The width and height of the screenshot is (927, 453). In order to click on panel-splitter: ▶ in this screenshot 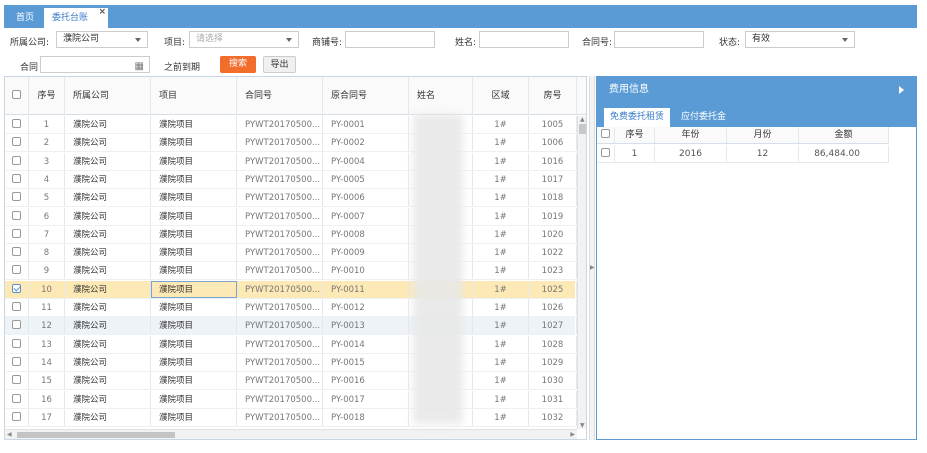, I will do `click(592, 258)`.